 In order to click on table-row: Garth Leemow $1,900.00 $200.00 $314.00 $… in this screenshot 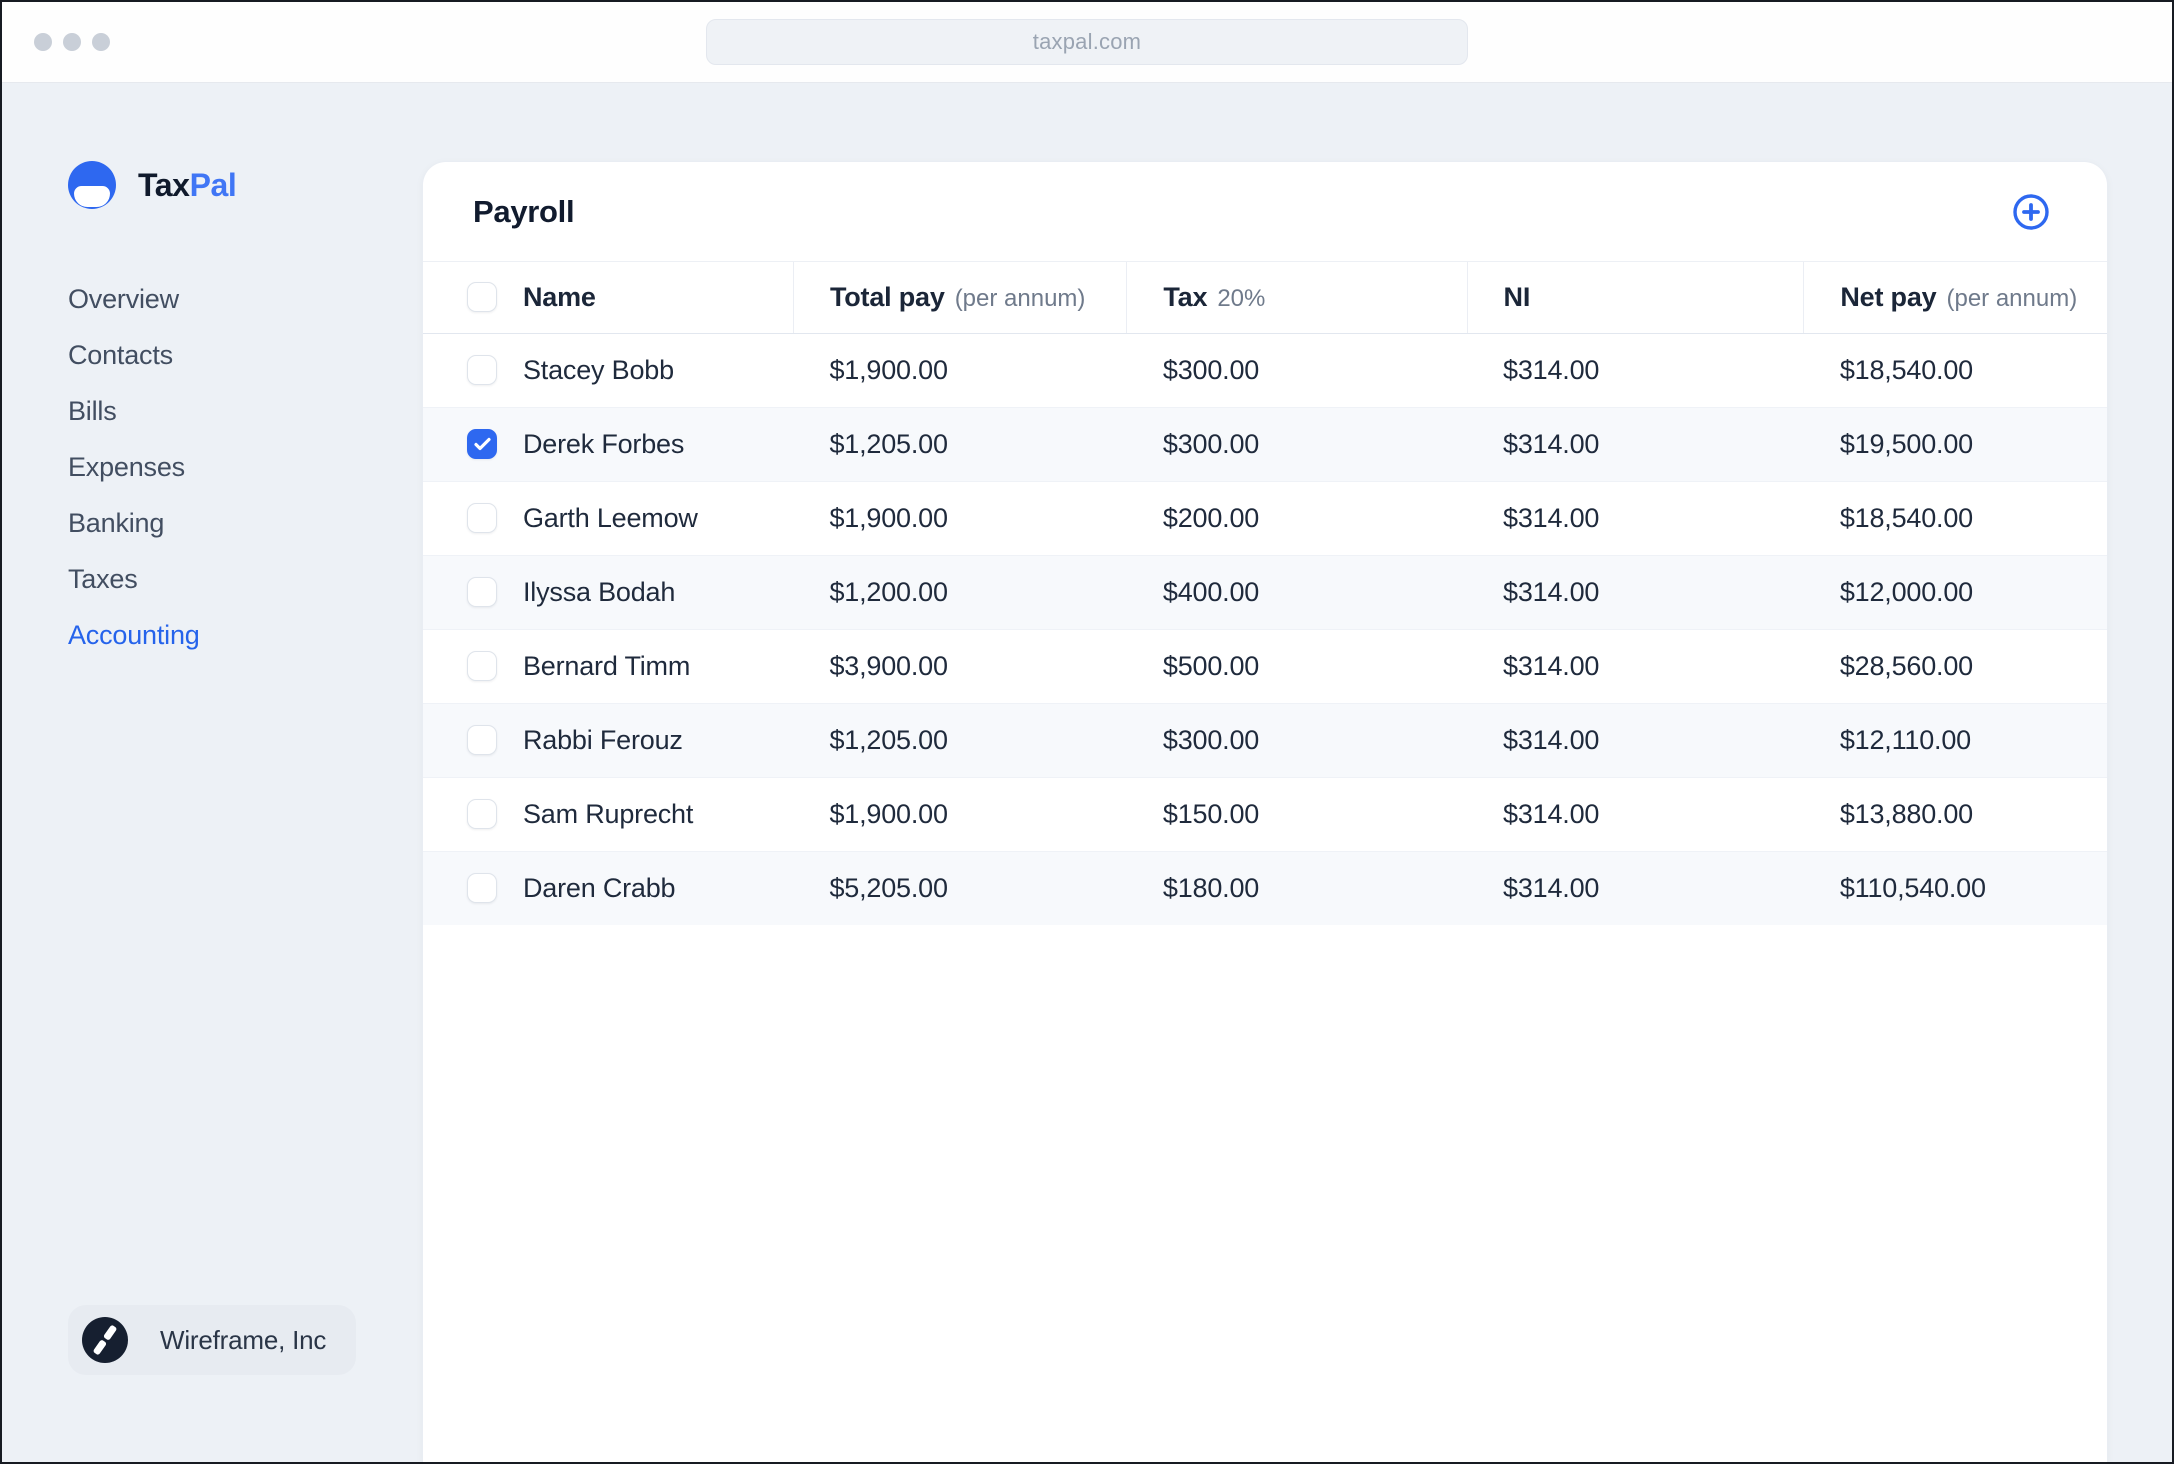, I will do `click(1265, 518)`.